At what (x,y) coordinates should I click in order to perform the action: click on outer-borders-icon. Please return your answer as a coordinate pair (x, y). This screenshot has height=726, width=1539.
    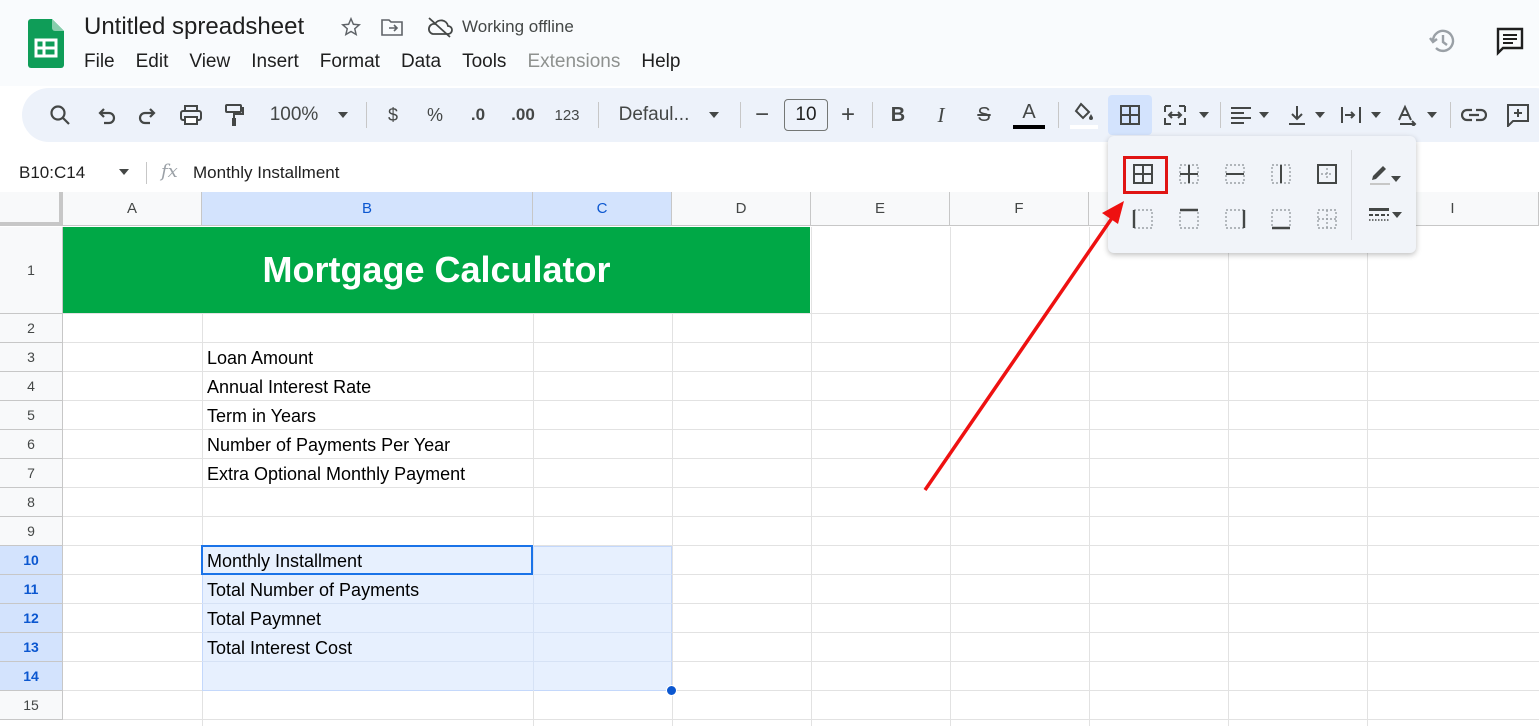
    Looking at the image, I should click on (1327, 174).